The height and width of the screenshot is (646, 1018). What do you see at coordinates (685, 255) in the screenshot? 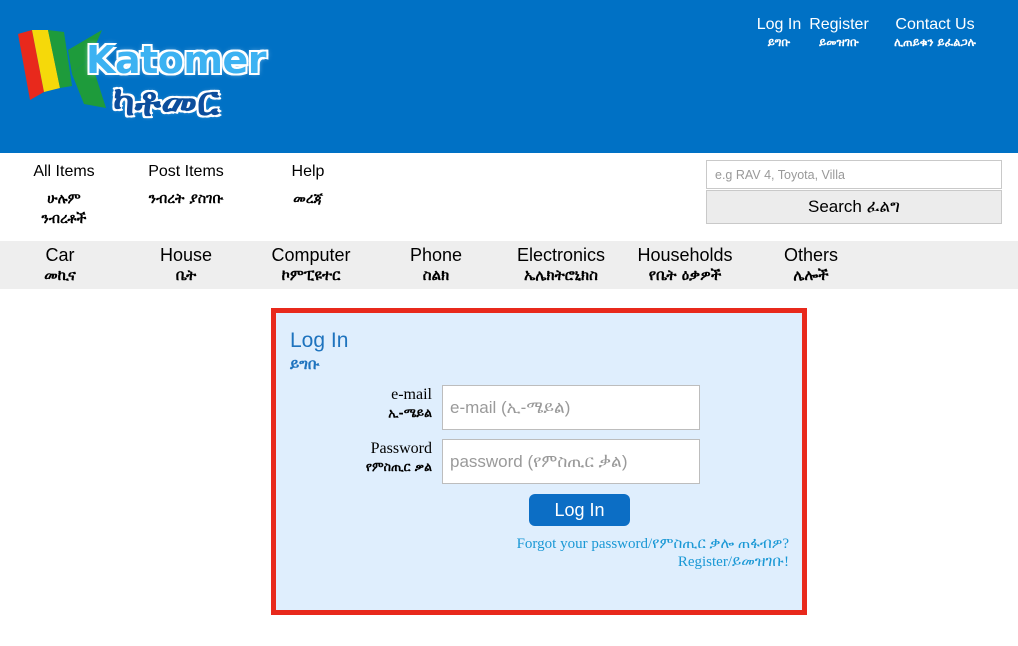
I see `category-households-label: Households` at bounding box center [685, 255].